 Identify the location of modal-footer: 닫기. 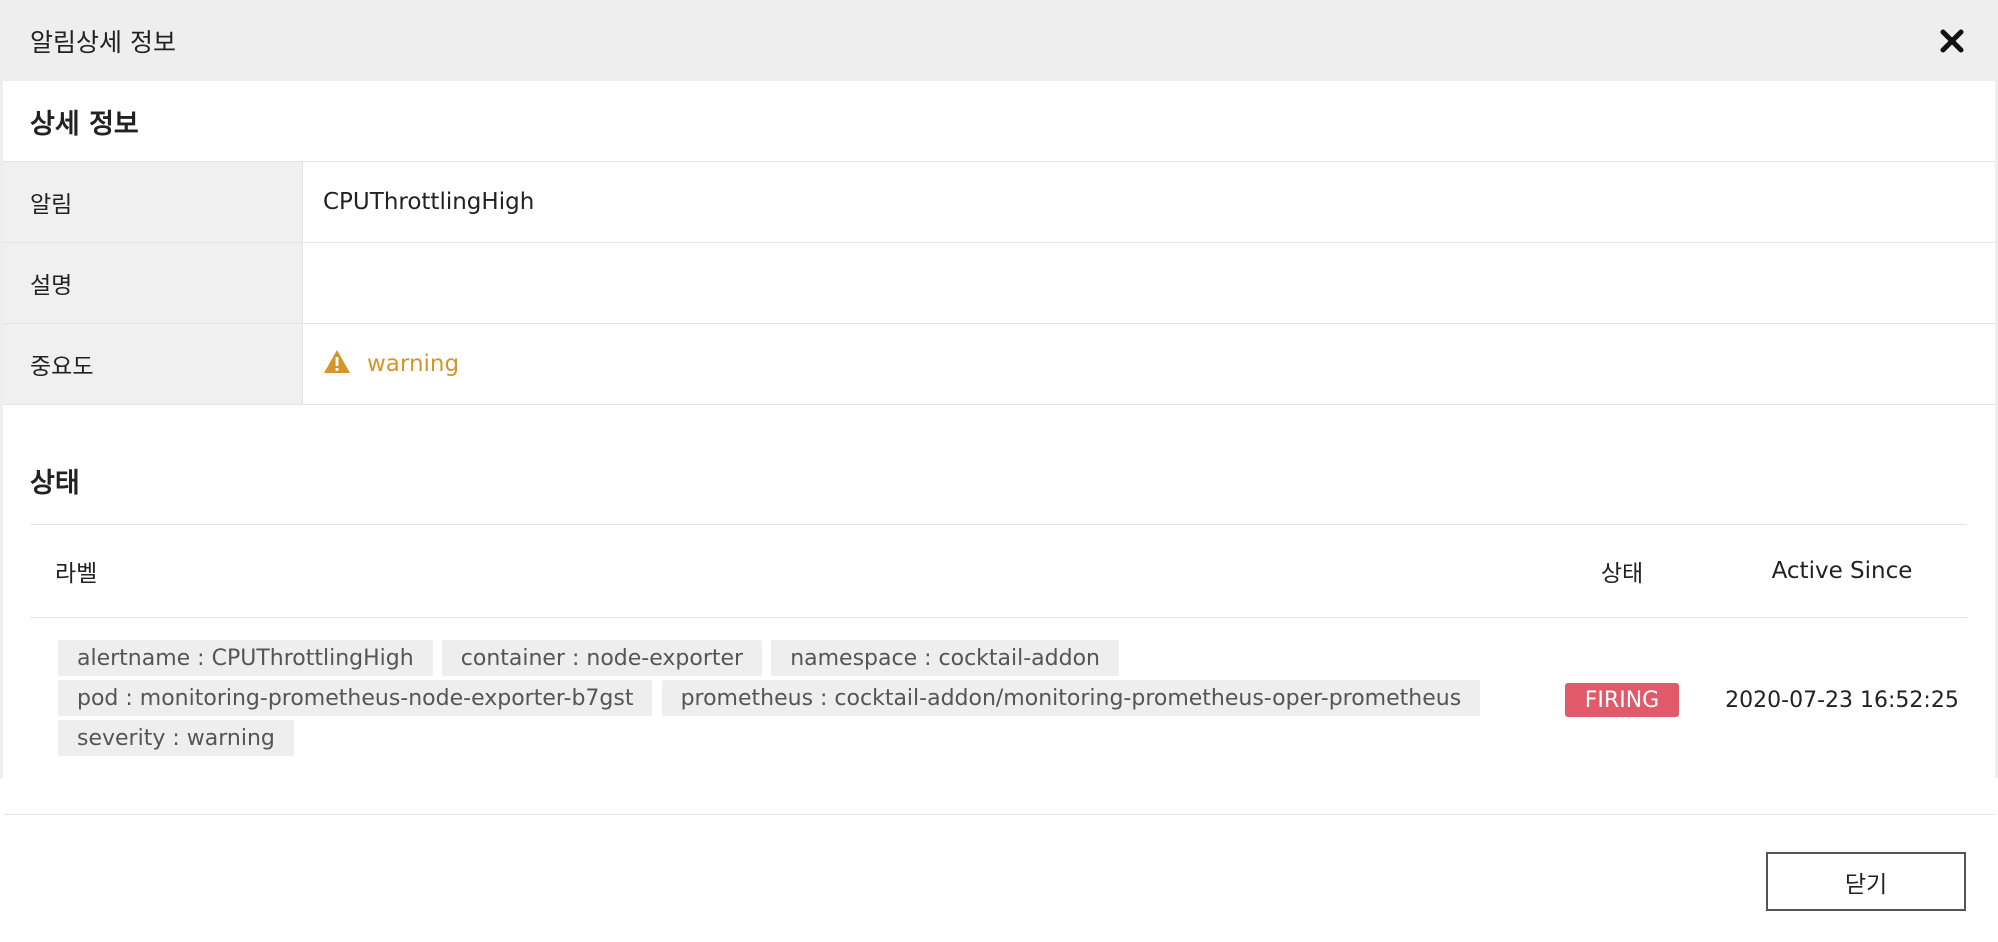
(999, 878).